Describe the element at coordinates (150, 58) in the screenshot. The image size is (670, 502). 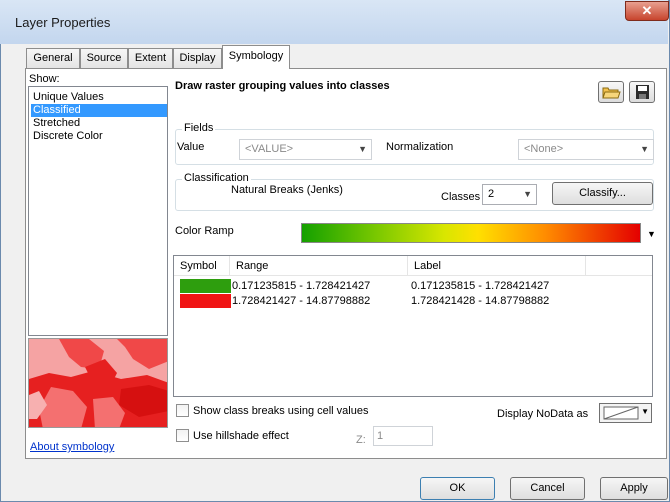
I see `tab-extent: Extent` at that location.